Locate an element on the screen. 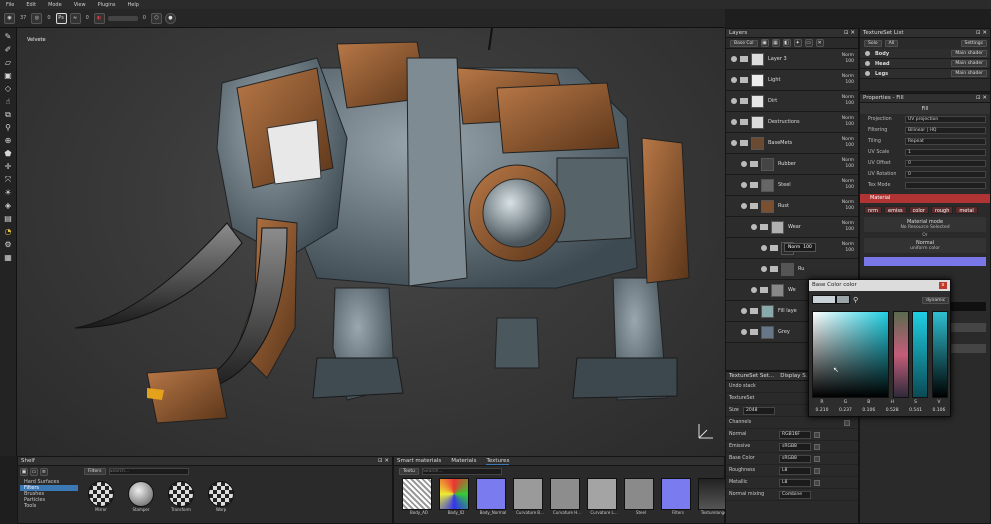  settings-icon: ⚙ is located at coordinates (8, 244).